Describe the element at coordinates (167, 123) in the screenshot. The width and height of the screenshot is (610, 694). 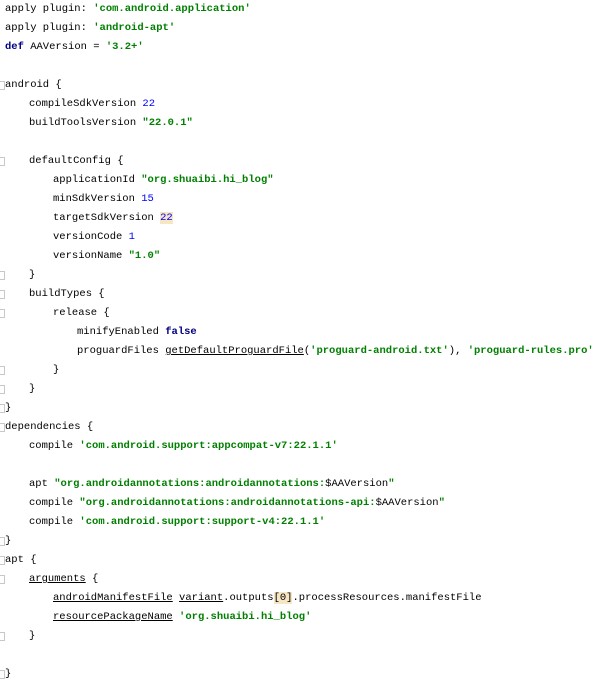
I see `string-literal: "22.0.1"` at that location.